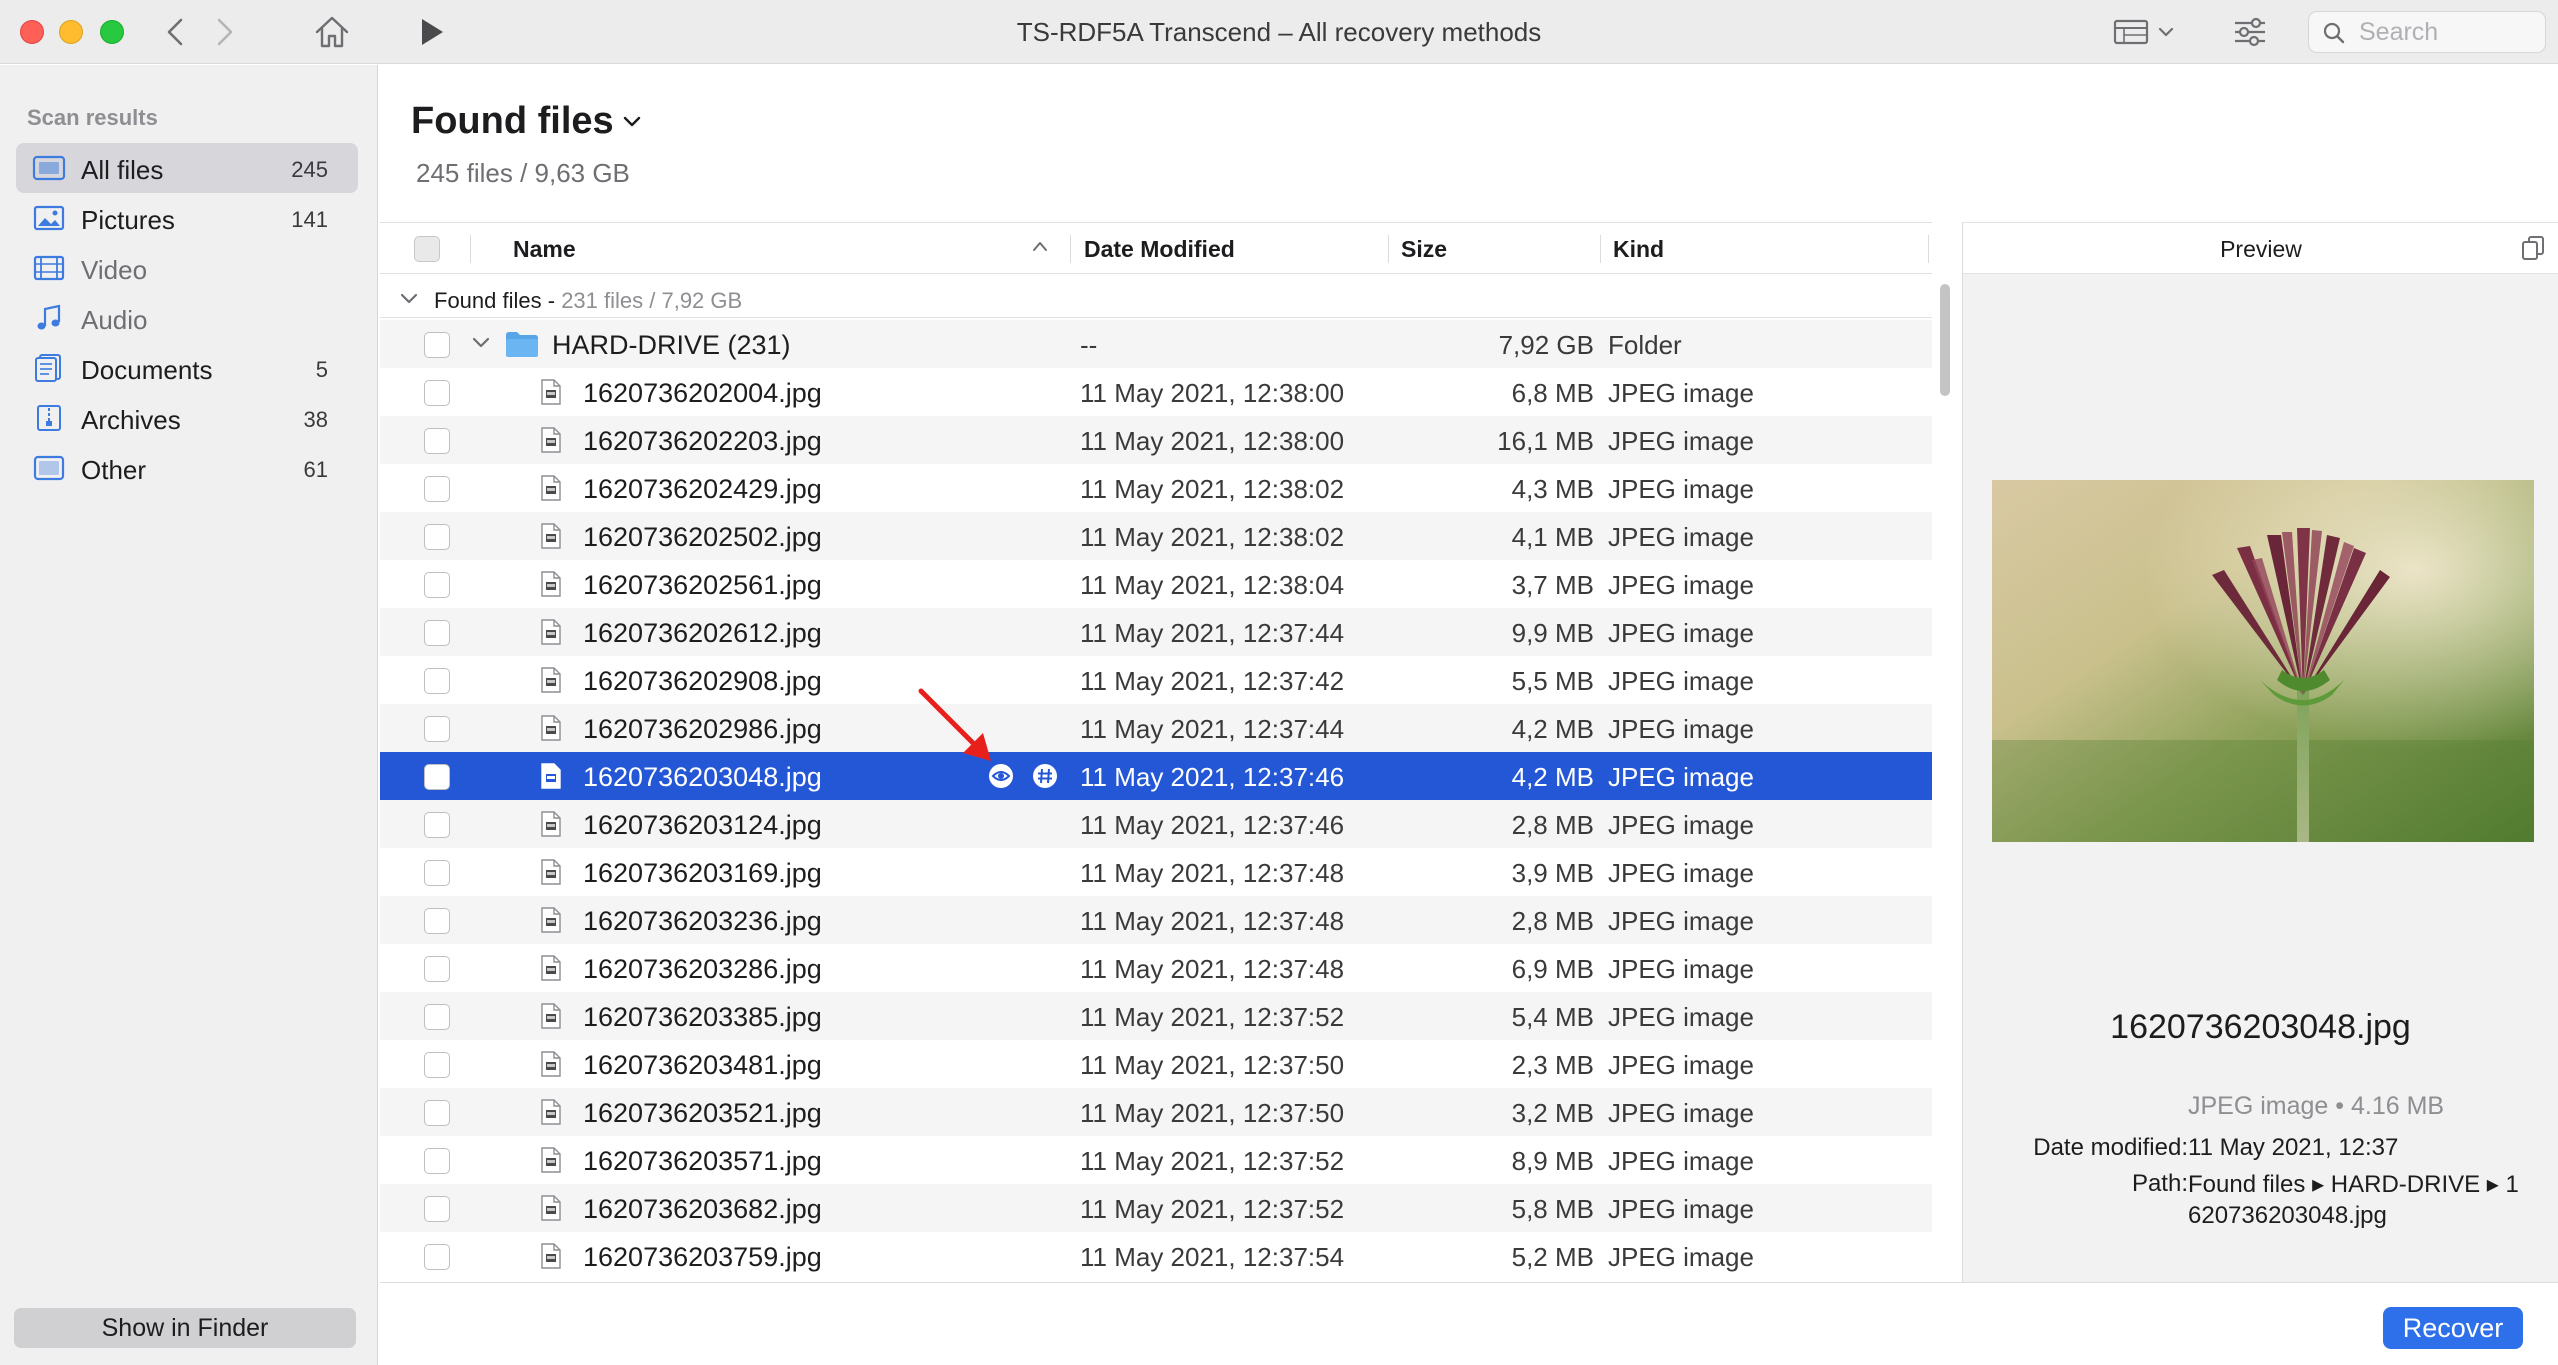  I want to click on sidebar-item-audio: Audio, so click(187, 318).